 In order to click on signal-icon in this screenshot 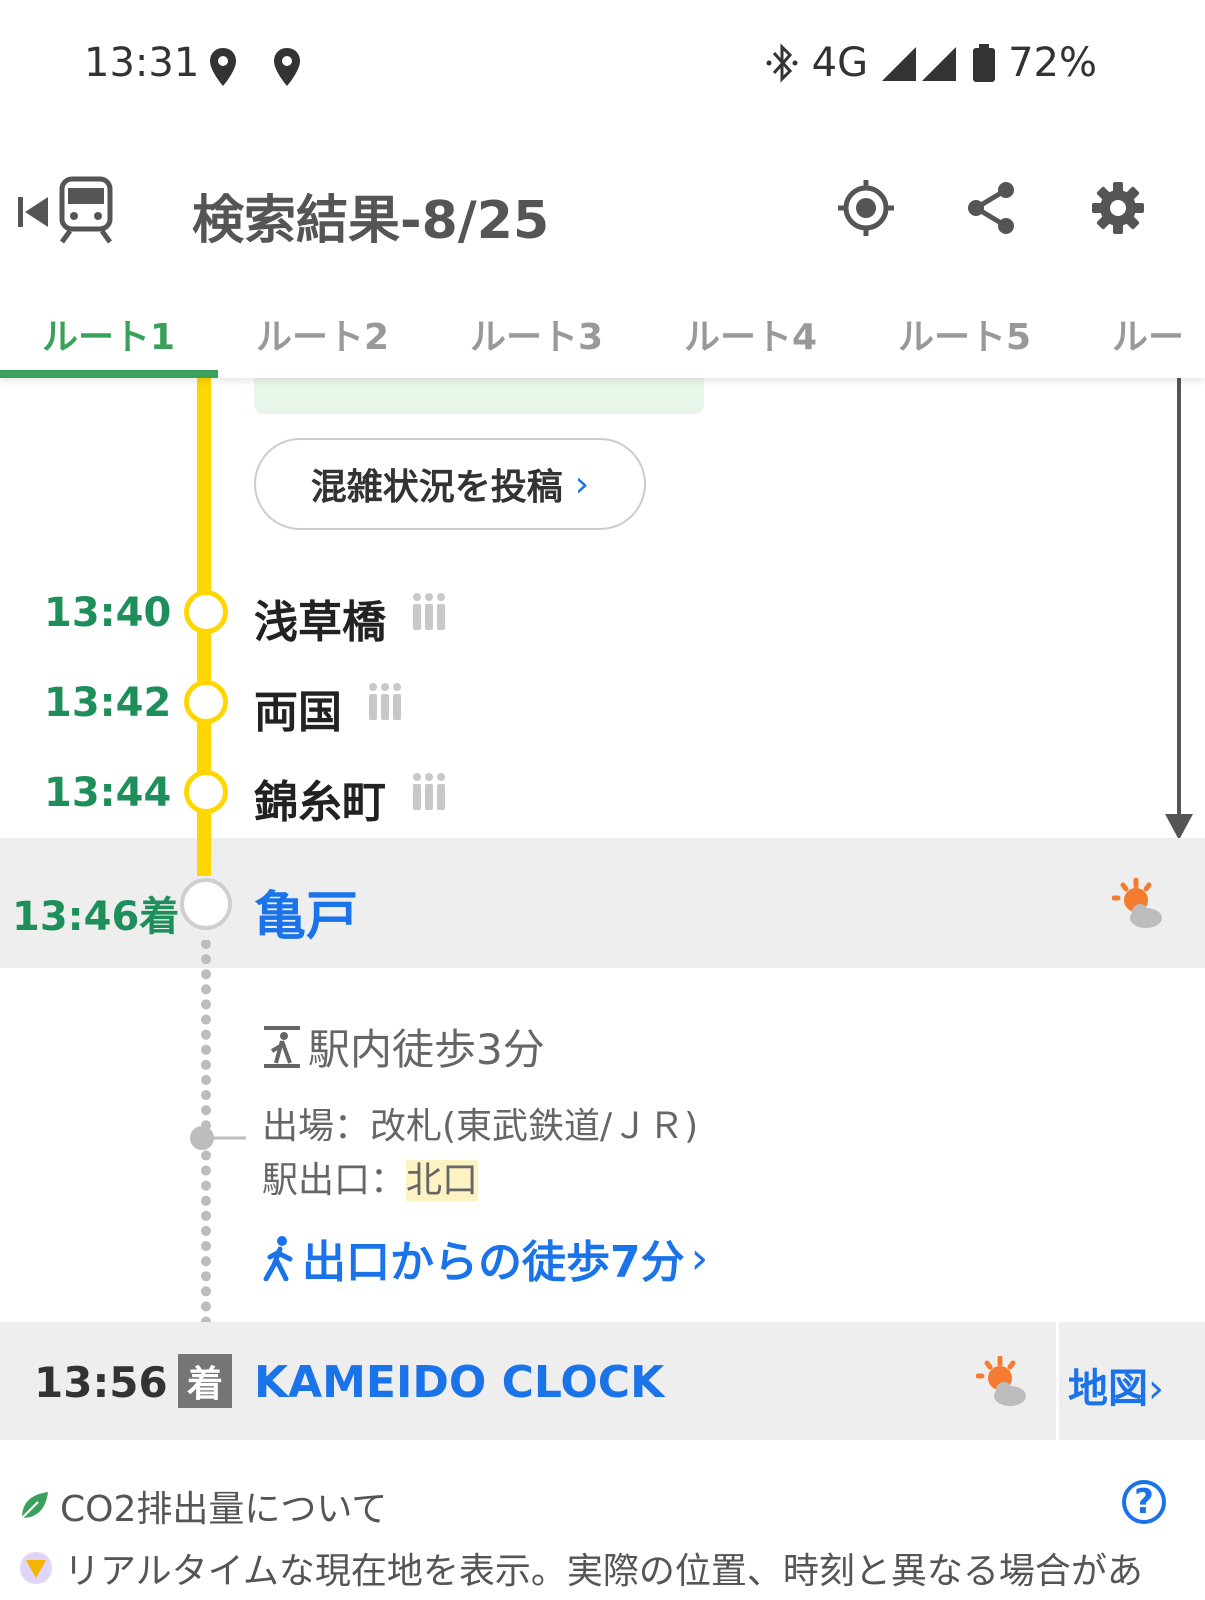, I will do `click(919, 64)`.